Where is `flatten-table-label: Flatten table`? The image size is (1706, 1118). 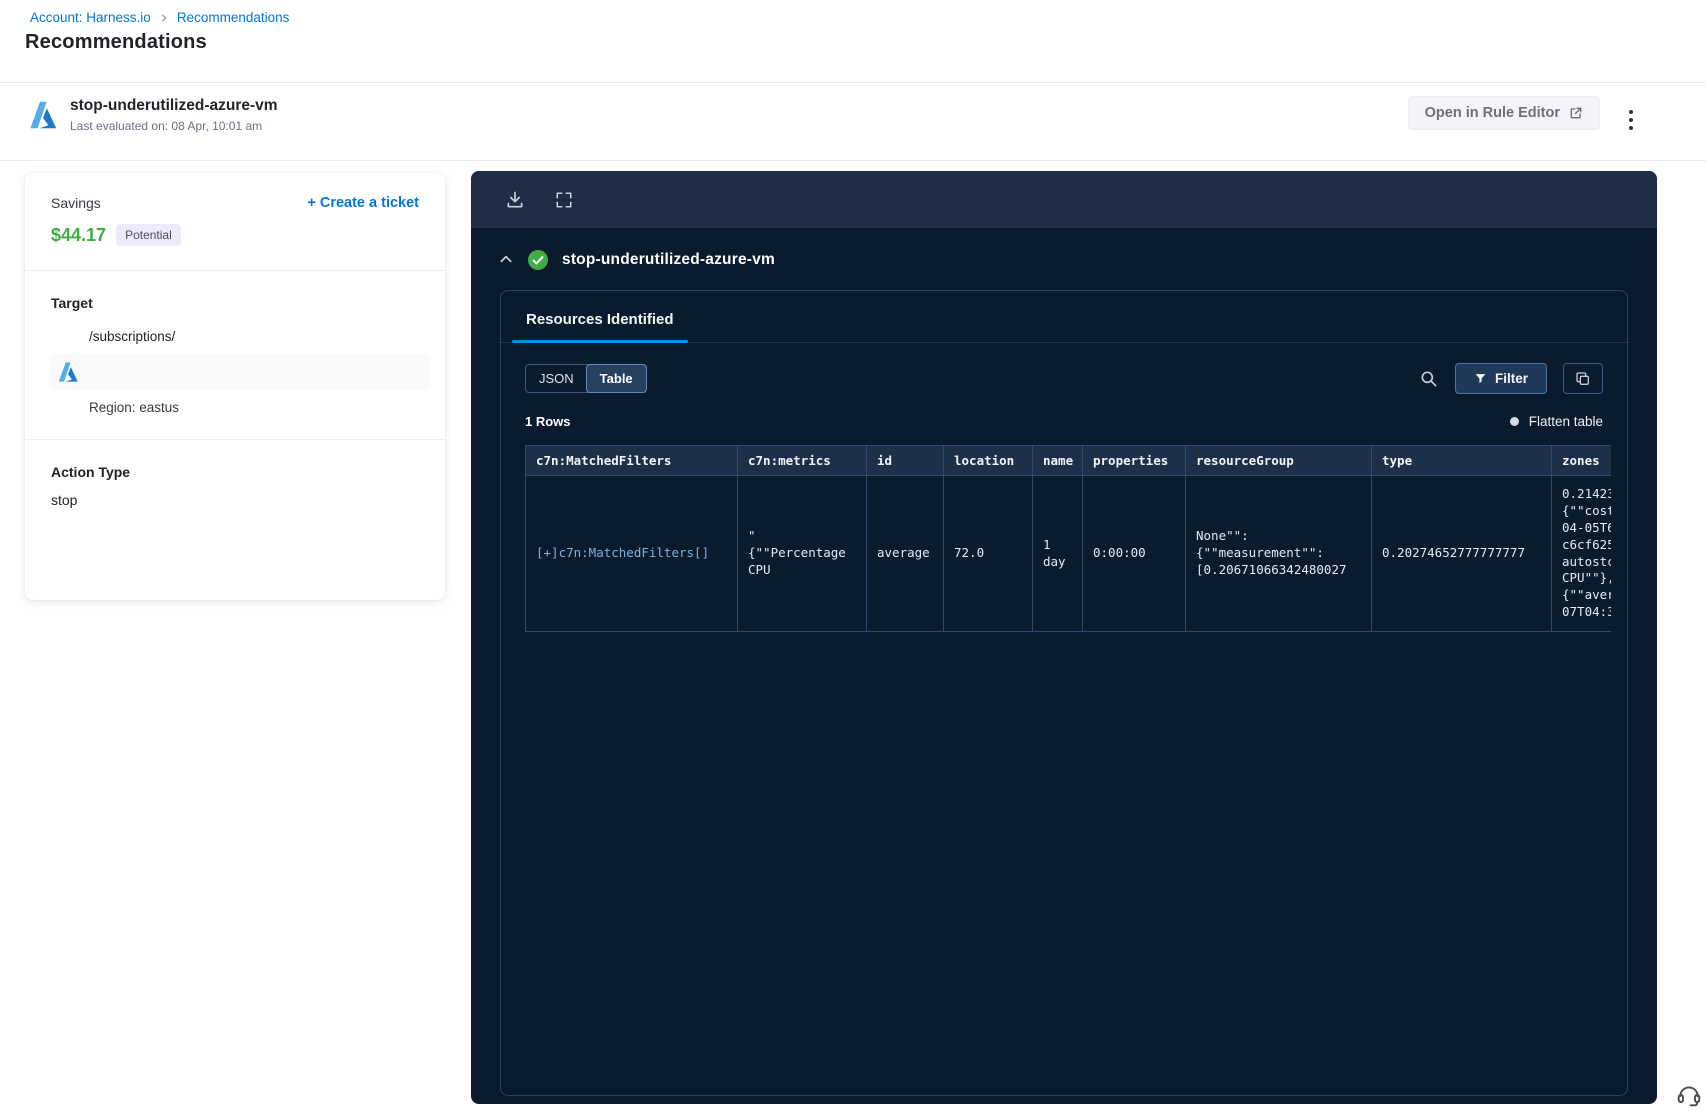
flatten-table-label: Flatten table is located at coordinates (1565, 421).